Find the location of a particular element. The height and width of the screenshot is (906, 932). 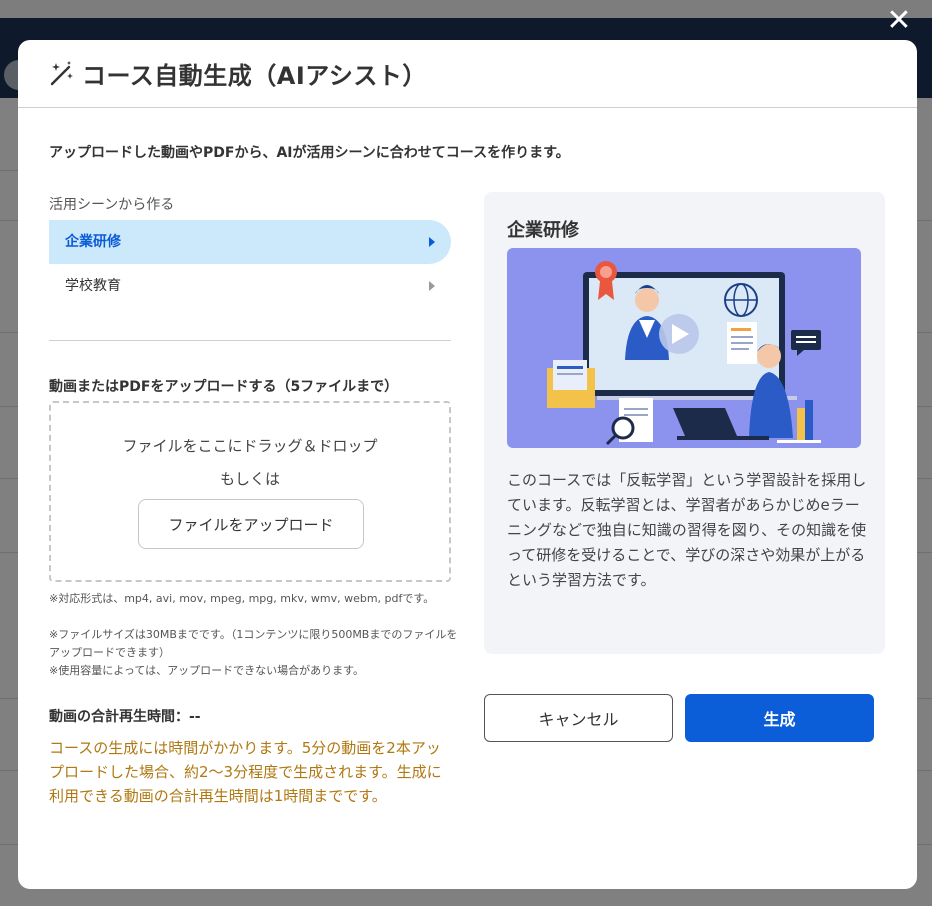

capacity-note: ※使用容量によっては、アップロードできない場合があります。 is located at coordinates (207, 670).